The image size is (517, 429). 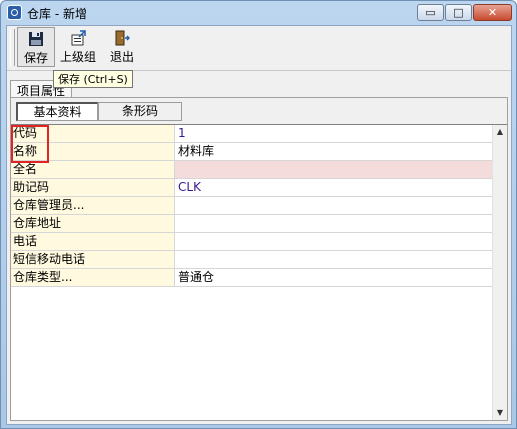 I want to click on grid-value-input: 材料库, so click(x=333, y=151).